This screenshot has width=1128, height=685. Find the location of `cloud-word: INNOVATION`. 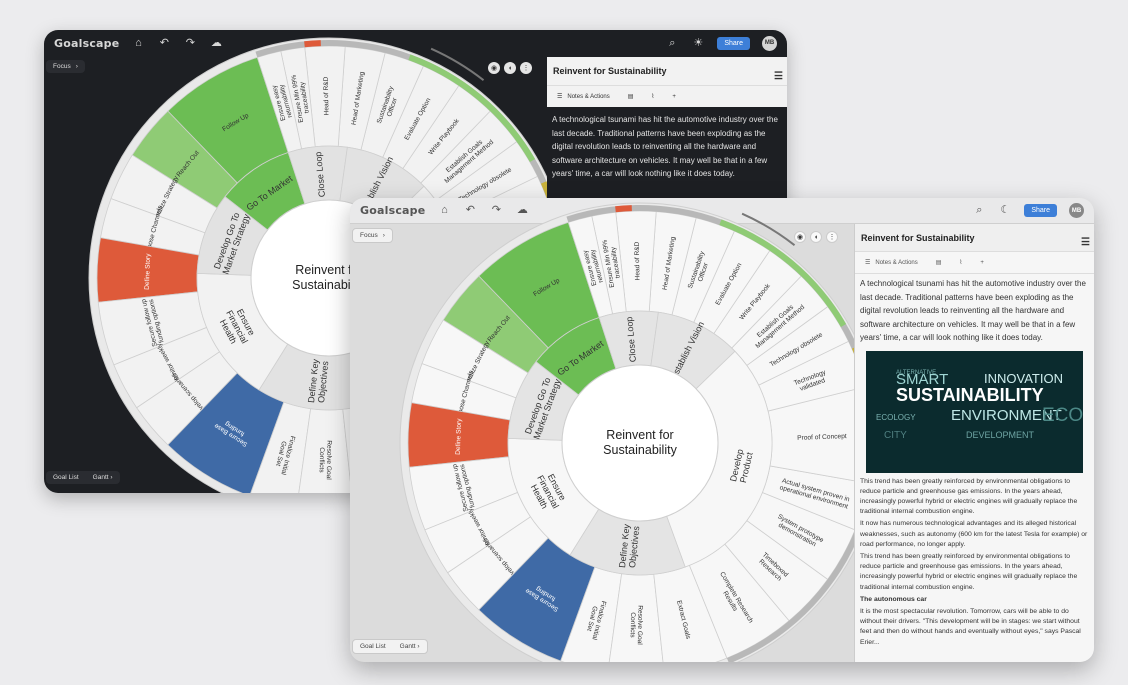

cloud-word: INNOVATION is located at coordinates (1023, 378).